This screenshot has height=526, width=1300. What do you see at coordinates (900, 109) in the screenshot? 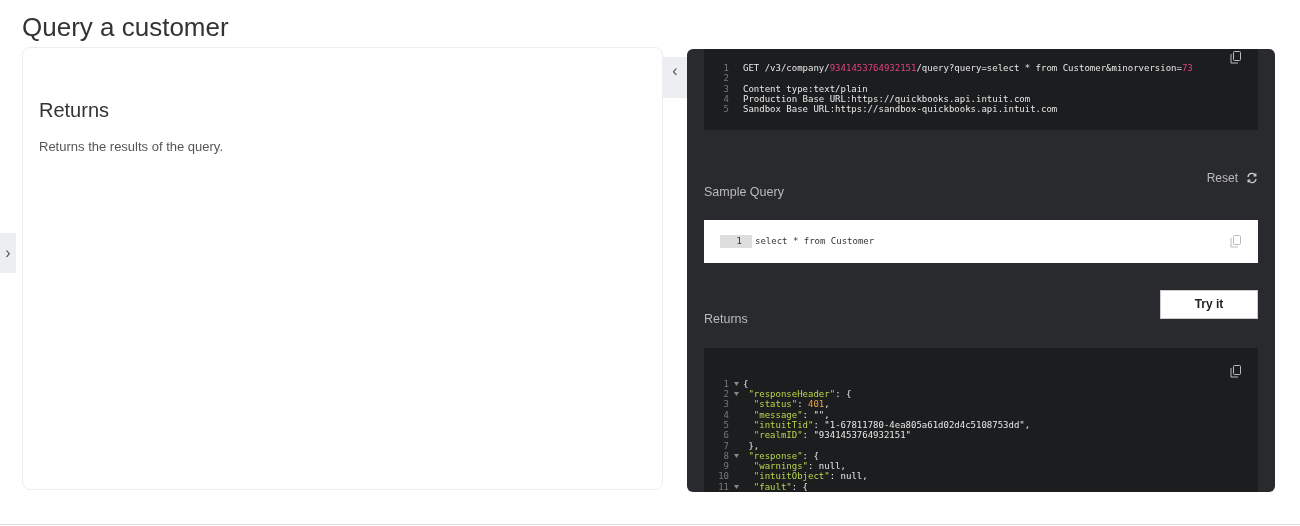
I see `code-line: Sandbox Base URL:https://sandbox-quickbooks.api.intuit.com` at bounding box center [900, 109].